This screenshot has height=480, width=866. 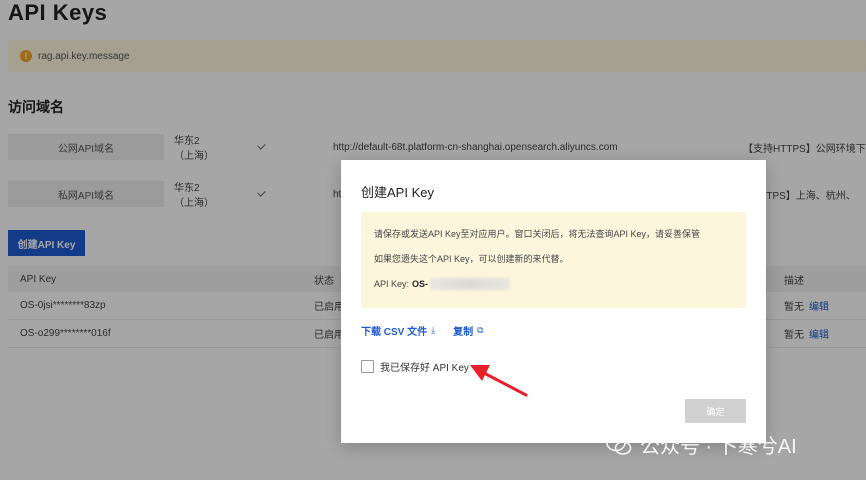 What do you see at coordinates (463, 332) in the screenshot?
I see `copy-label: 复制` at bounding box center [463, 332].